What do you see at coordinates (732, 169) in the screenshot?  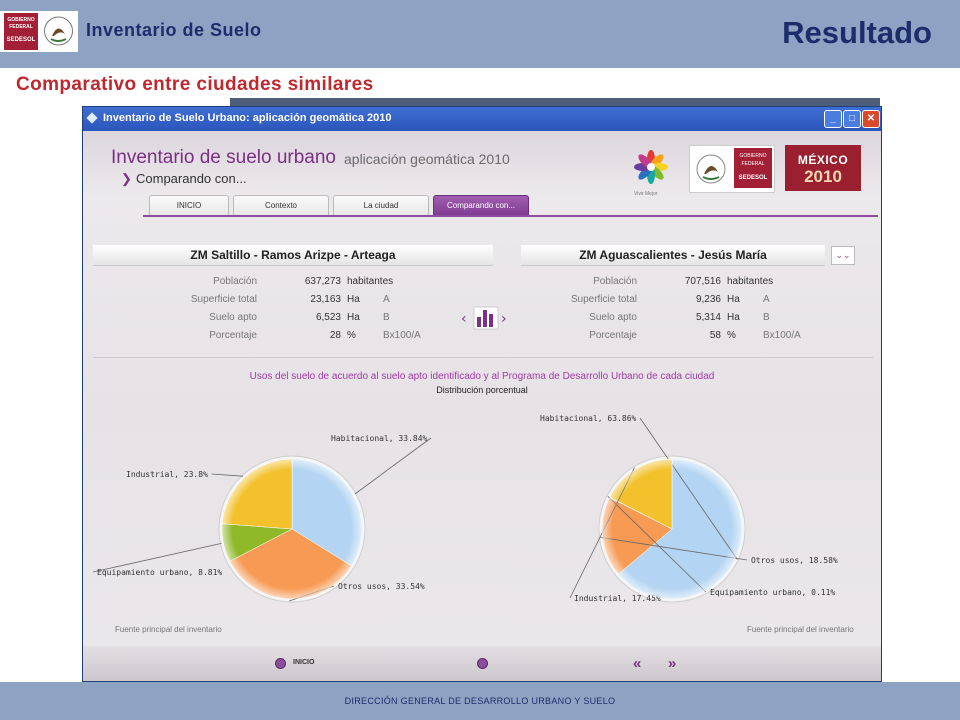 I see `sedesol-app-logo: GOBIERNO FEDERAL SEDESOL` at bounding box center [732, 169].